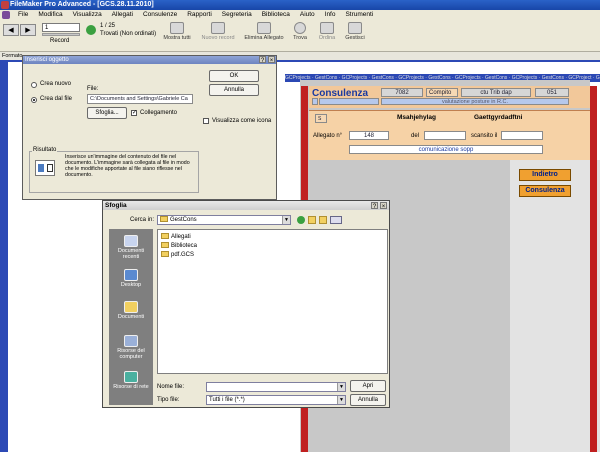 This screenshot has height=452, width=600. What do you see at coordinates (355, 28) in the screenshot?
I see `manage-icon` at bounding box center [355, 28].